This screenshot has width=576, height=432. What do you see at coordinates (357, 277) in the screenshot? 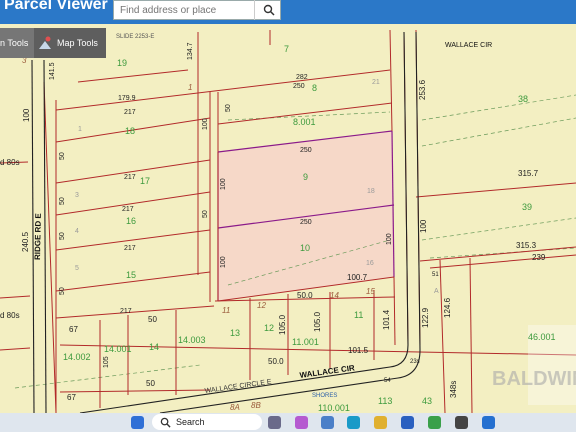
I see `svg-text: 100.7` at bounding box center [357, 277].